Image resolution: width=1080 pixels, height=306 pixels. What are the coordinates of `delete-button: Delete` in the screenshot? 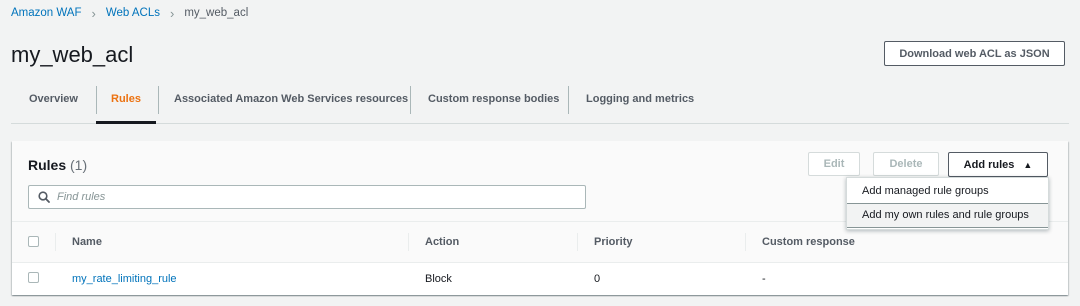 It's located at (906, 164).